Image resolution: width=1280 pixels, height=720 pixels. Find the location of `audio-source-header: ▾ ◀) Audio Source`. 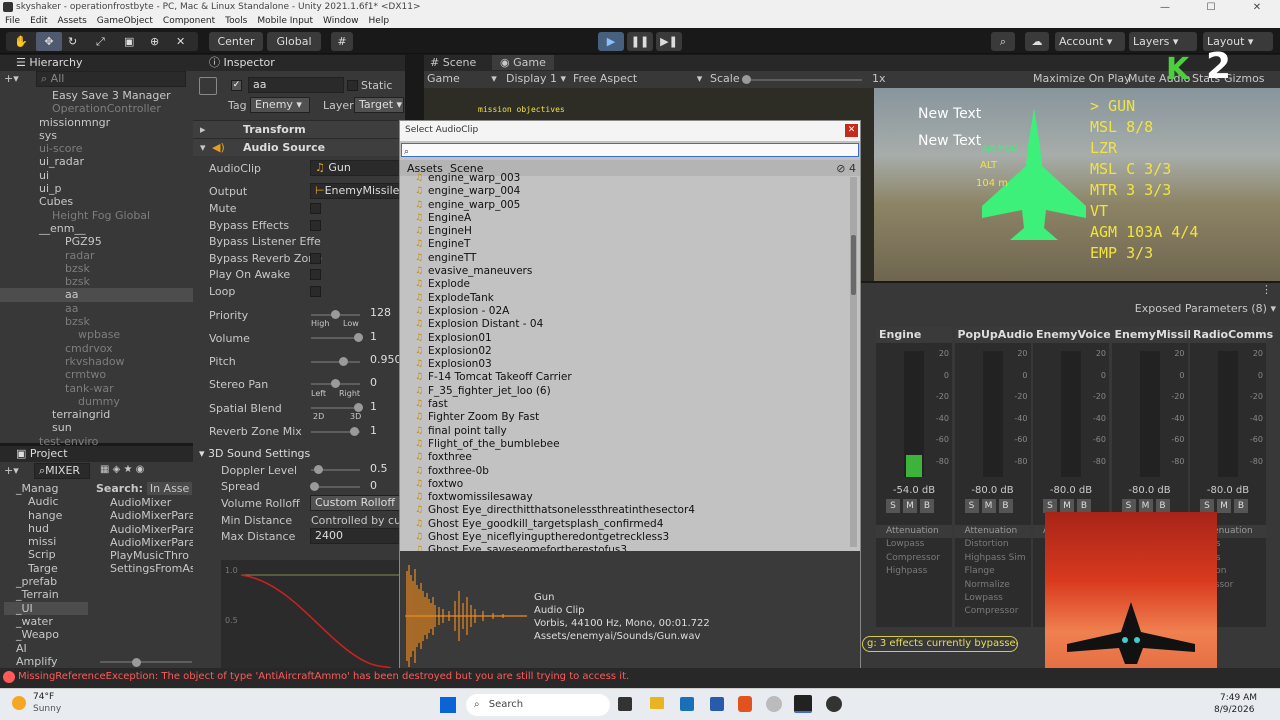

audio-source-header: ▾ ◀) Audio Source is located at coordinates (299, 147).